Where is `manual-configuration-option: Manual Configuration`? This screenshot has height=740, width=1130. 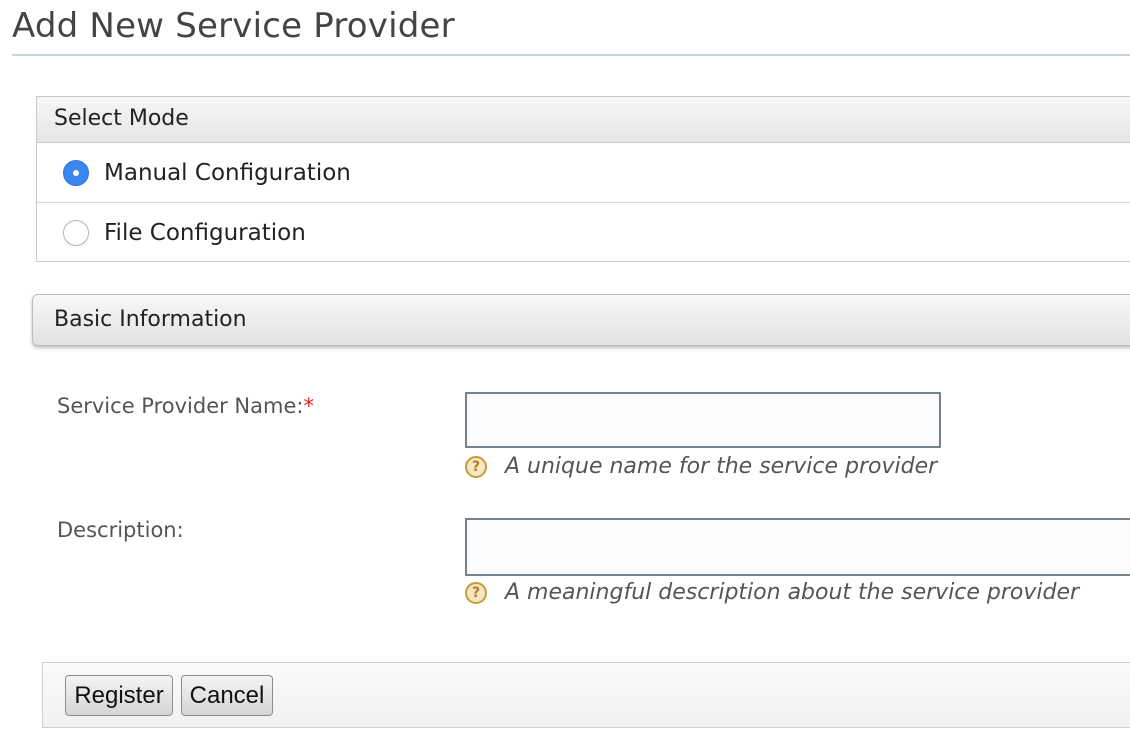 manual-configuration-option: Manual Configuration is located at coordinates (583, 173).